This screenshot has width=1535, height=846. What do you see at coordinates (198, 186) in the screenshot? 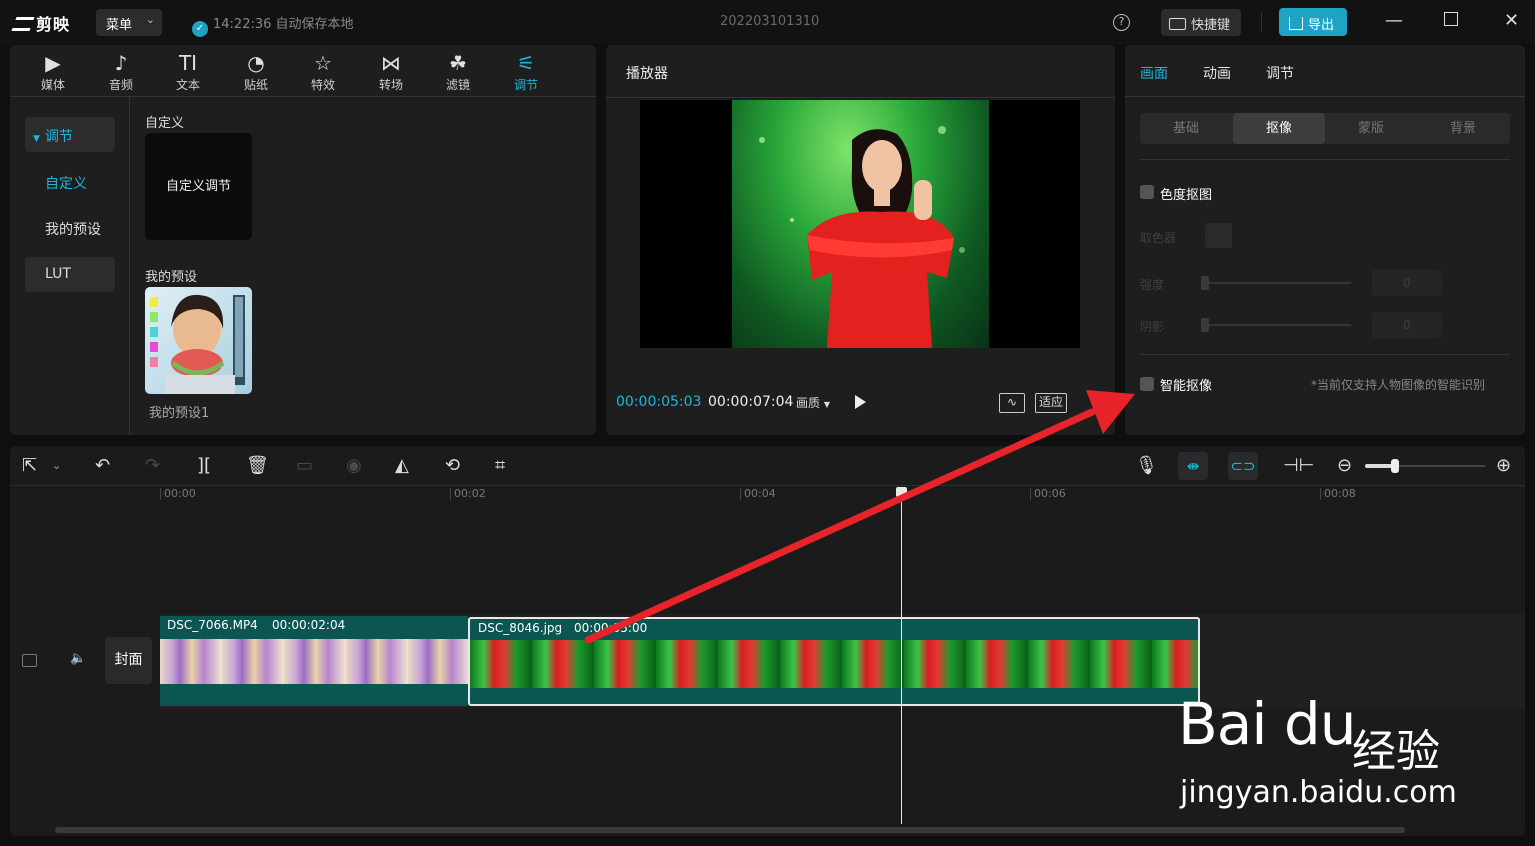
I see `custom-adjust-card: 自定义调节` at bounding box center [198, 186].